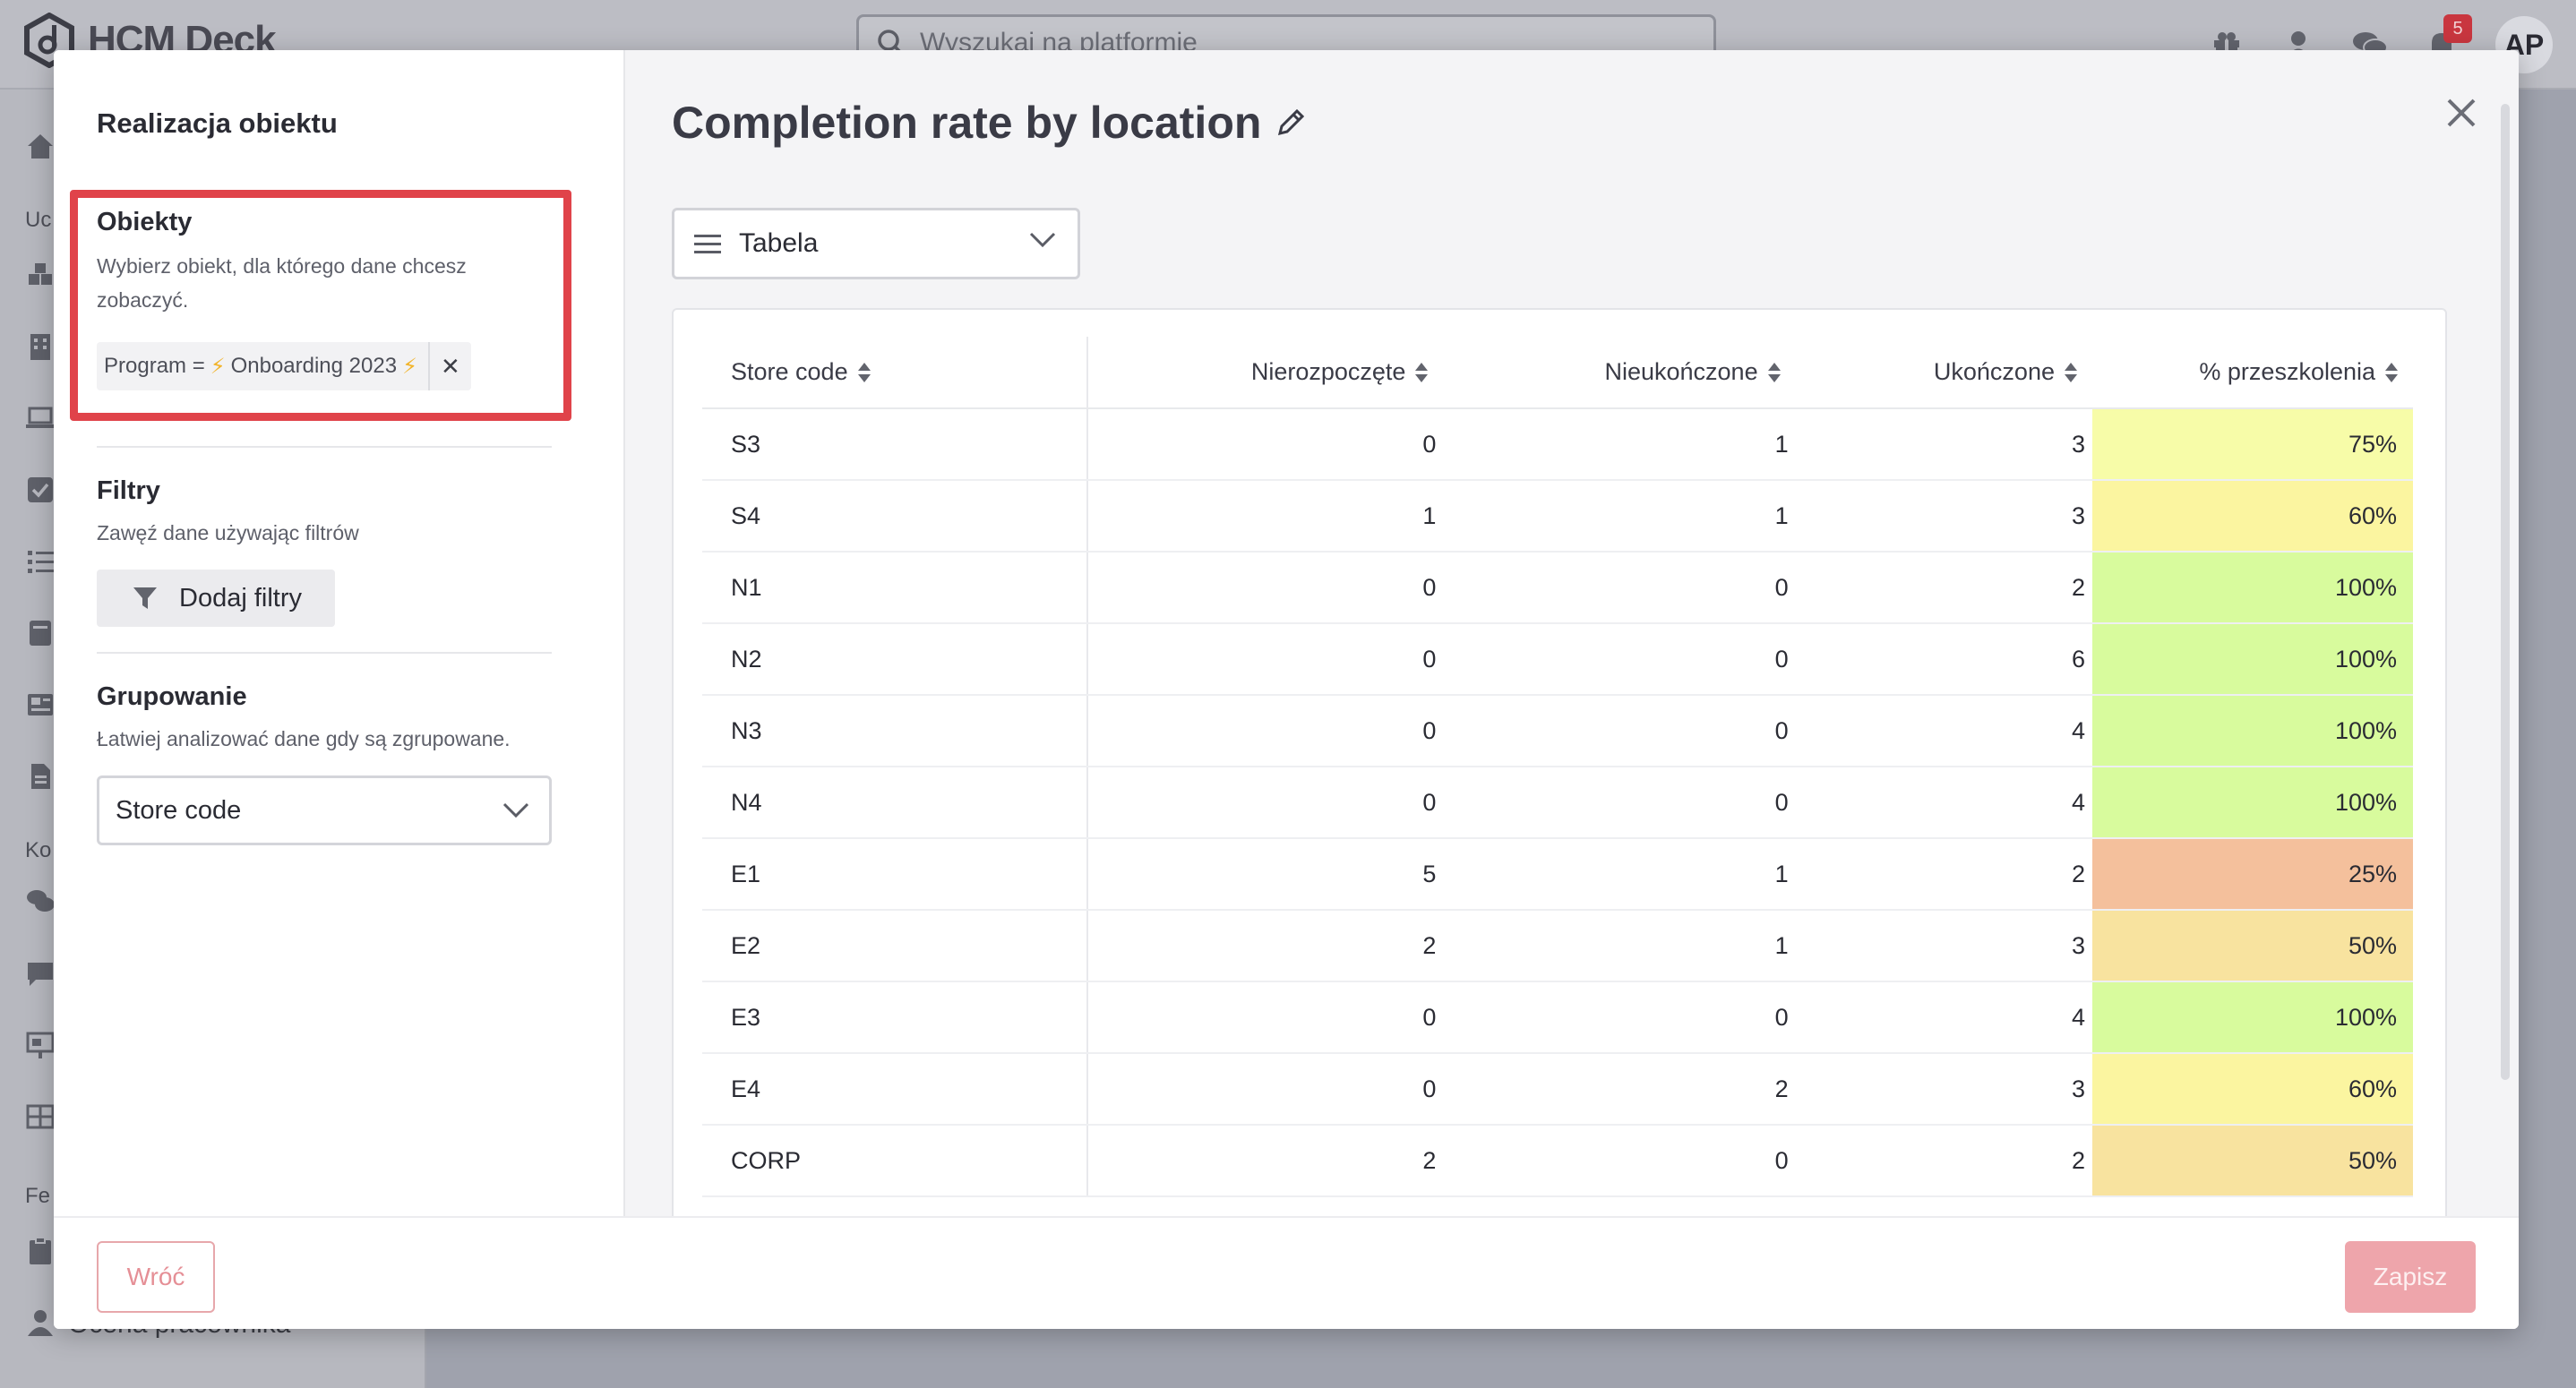  I want to click on save-button: Zapisz, so click(2410, 1277).